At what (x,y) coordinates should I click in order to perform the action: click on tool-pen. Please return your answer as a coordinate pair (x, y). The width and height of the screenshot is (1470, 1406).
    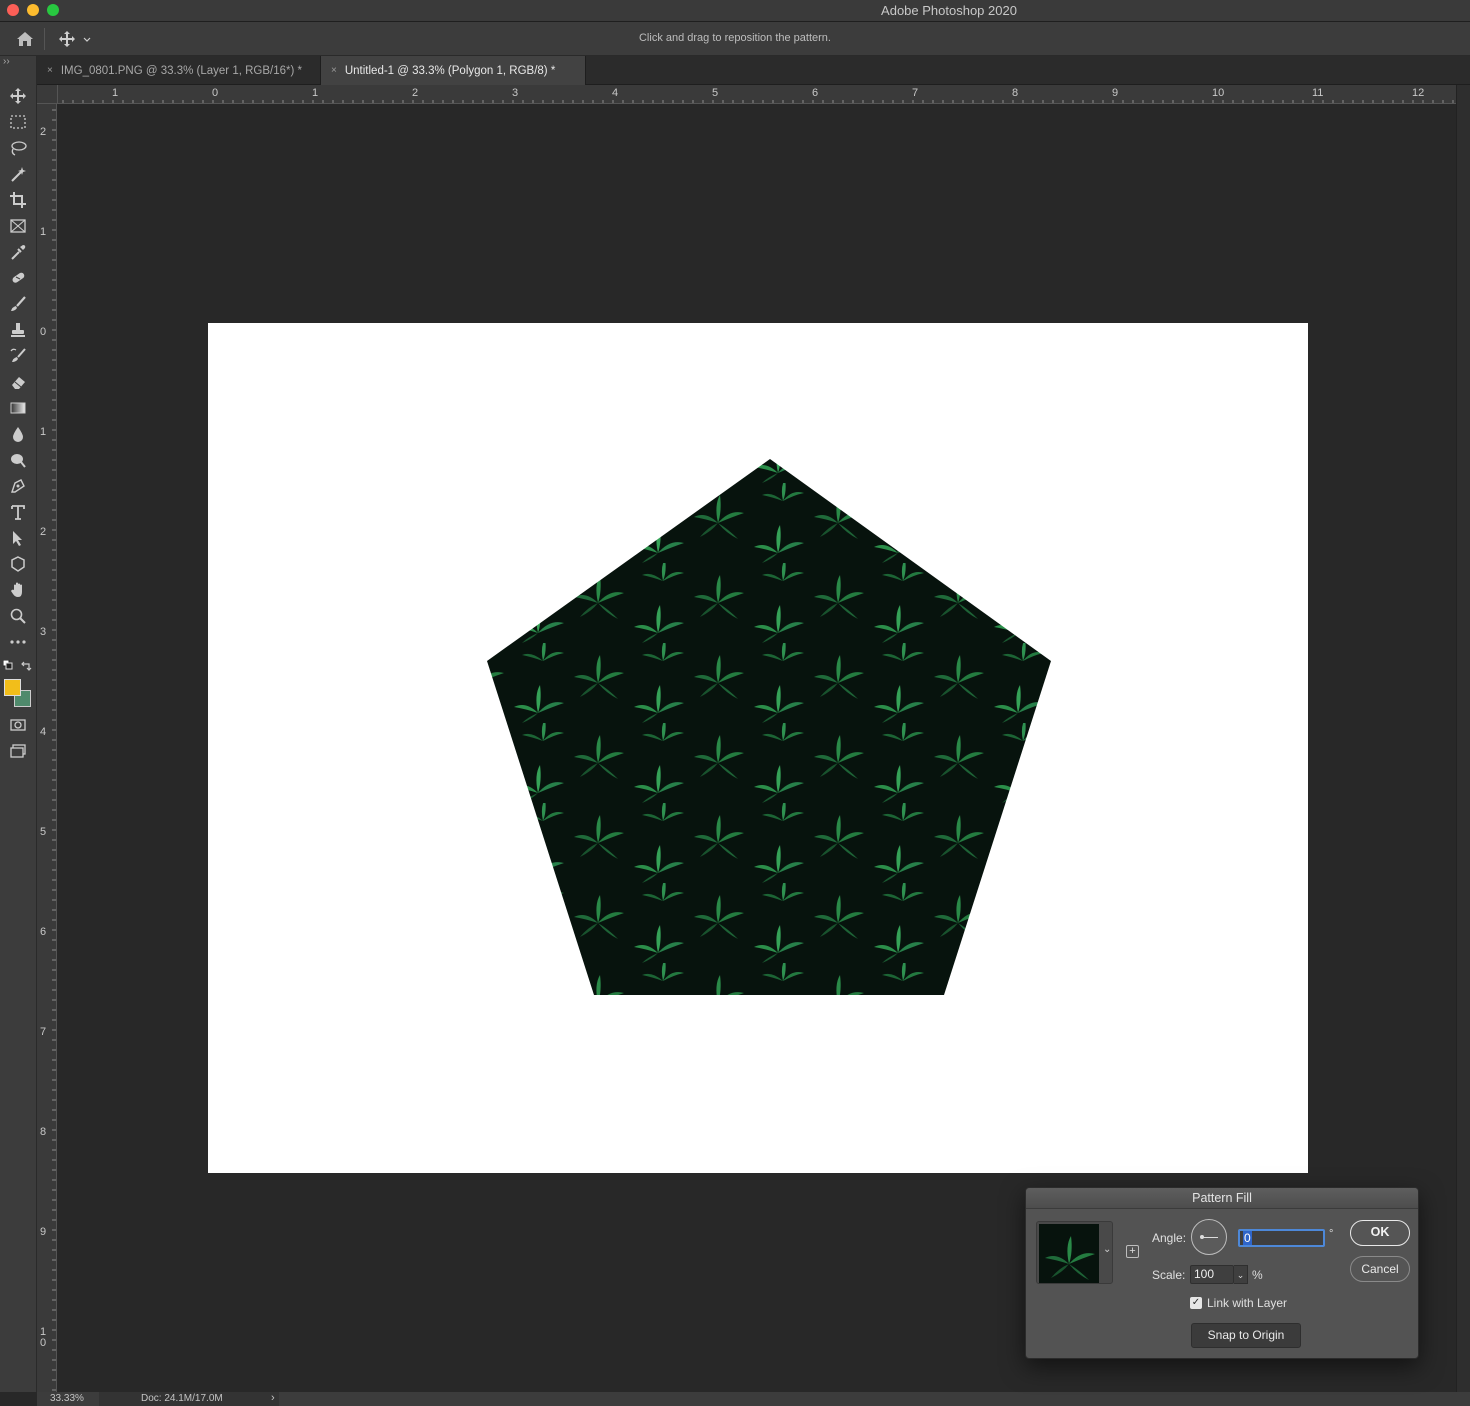
    Looking at the image, I should click on (18, 486).